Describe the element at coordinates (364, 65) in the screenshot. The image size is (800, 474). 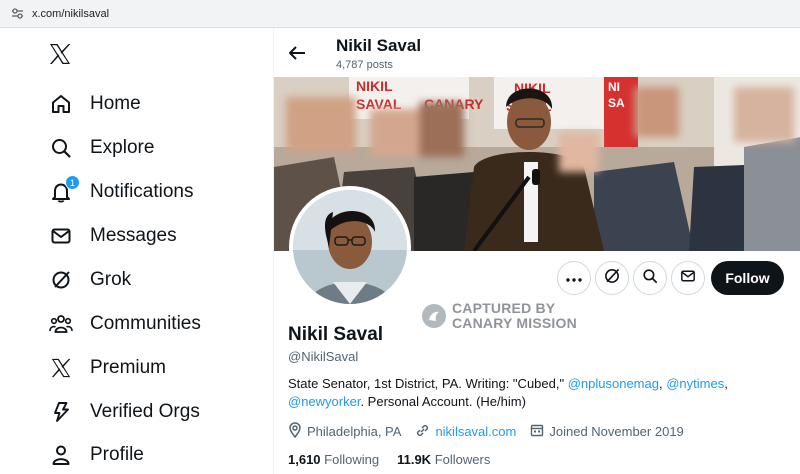
I see `post-count: 4,787 posts` at that location.